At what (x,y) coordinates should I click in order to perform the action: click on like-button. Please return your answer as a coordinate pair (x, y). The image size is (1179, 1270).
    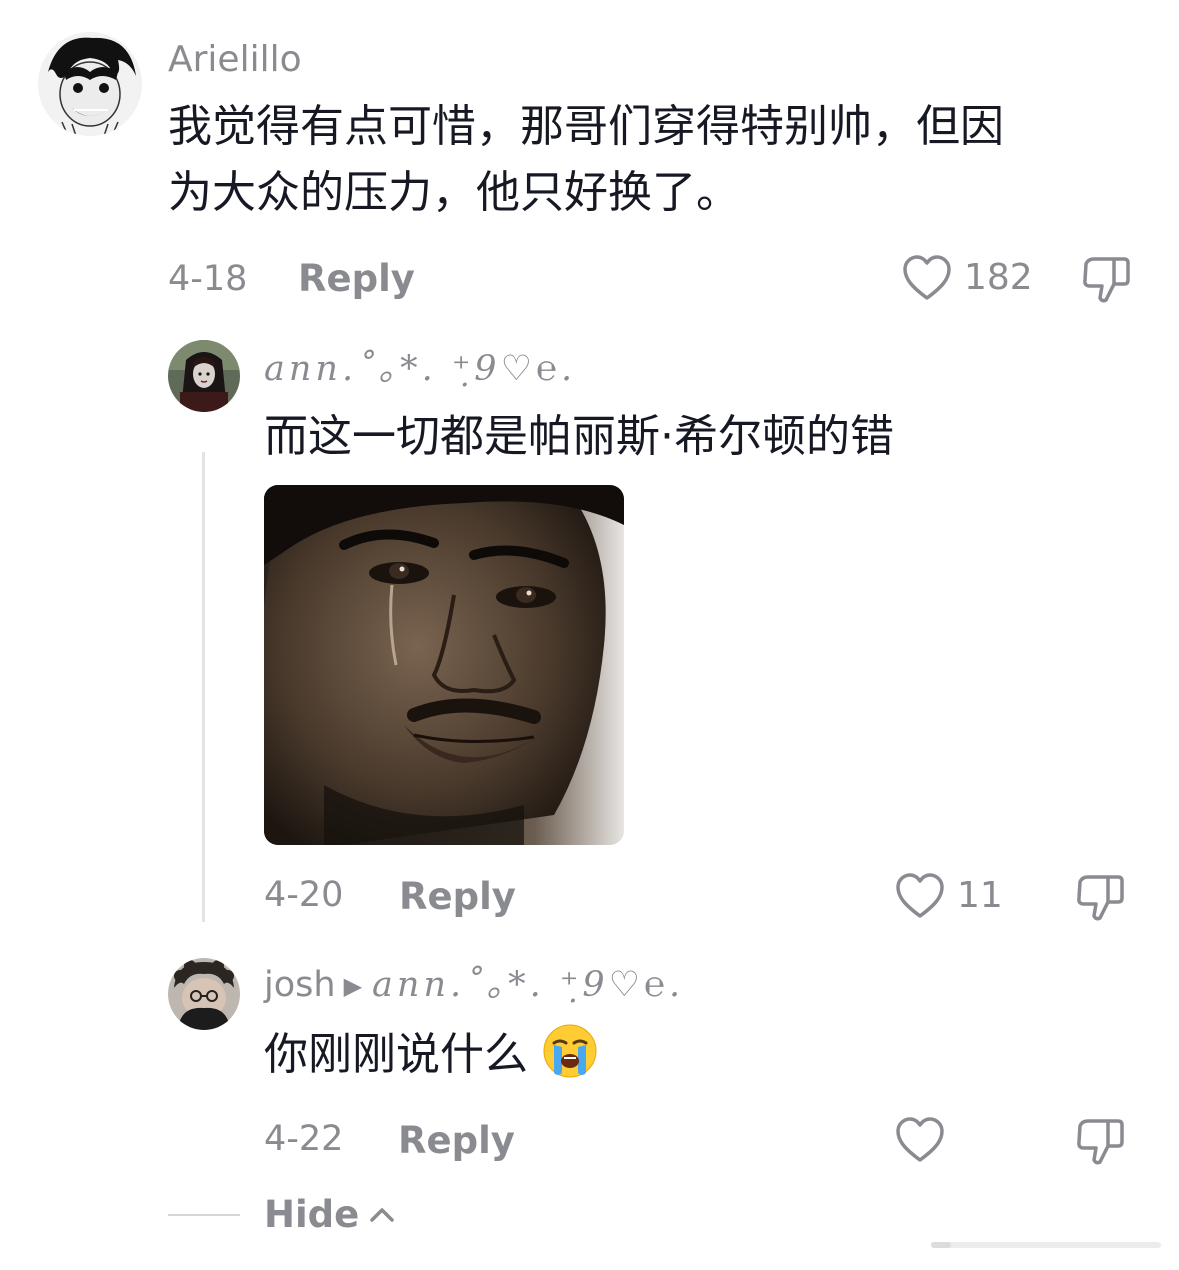
    Looking at the image, I should click on (926, 1140).